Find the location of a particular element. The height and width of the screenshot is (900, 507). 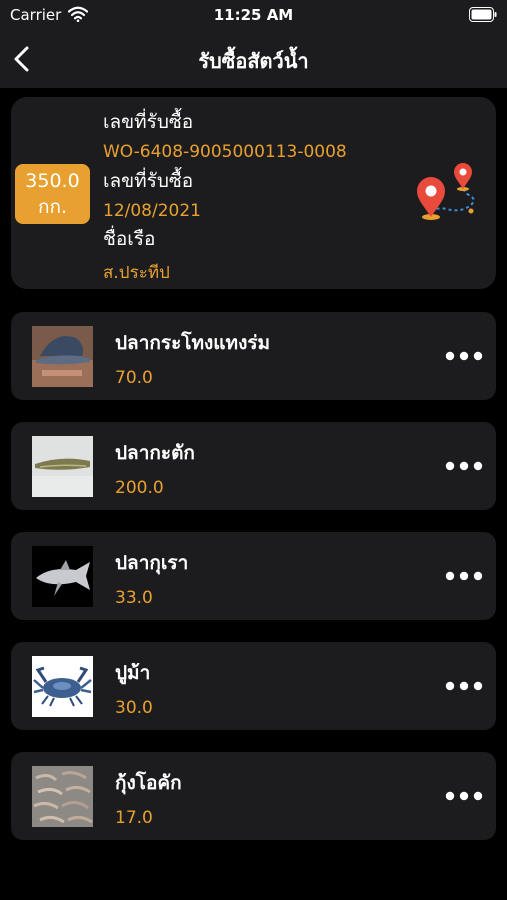

purchase-no-label: เลขที่รับซื้อ is located at coordinates (148, 122).